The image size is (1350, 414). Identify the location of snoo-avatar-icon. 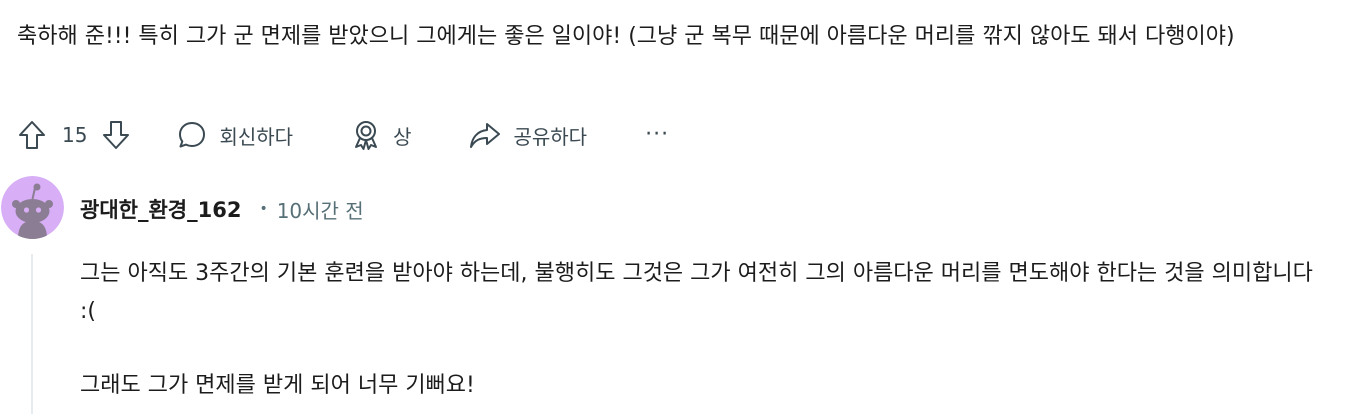
(32, 207).